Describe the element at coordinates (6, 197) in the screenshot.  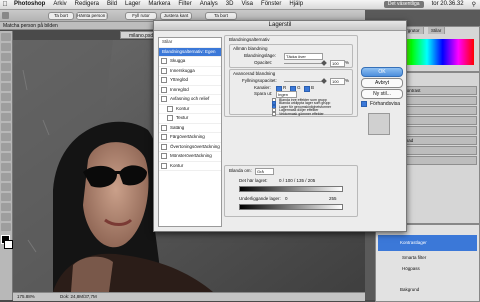
I see `path-select-tool-icon` at that location.